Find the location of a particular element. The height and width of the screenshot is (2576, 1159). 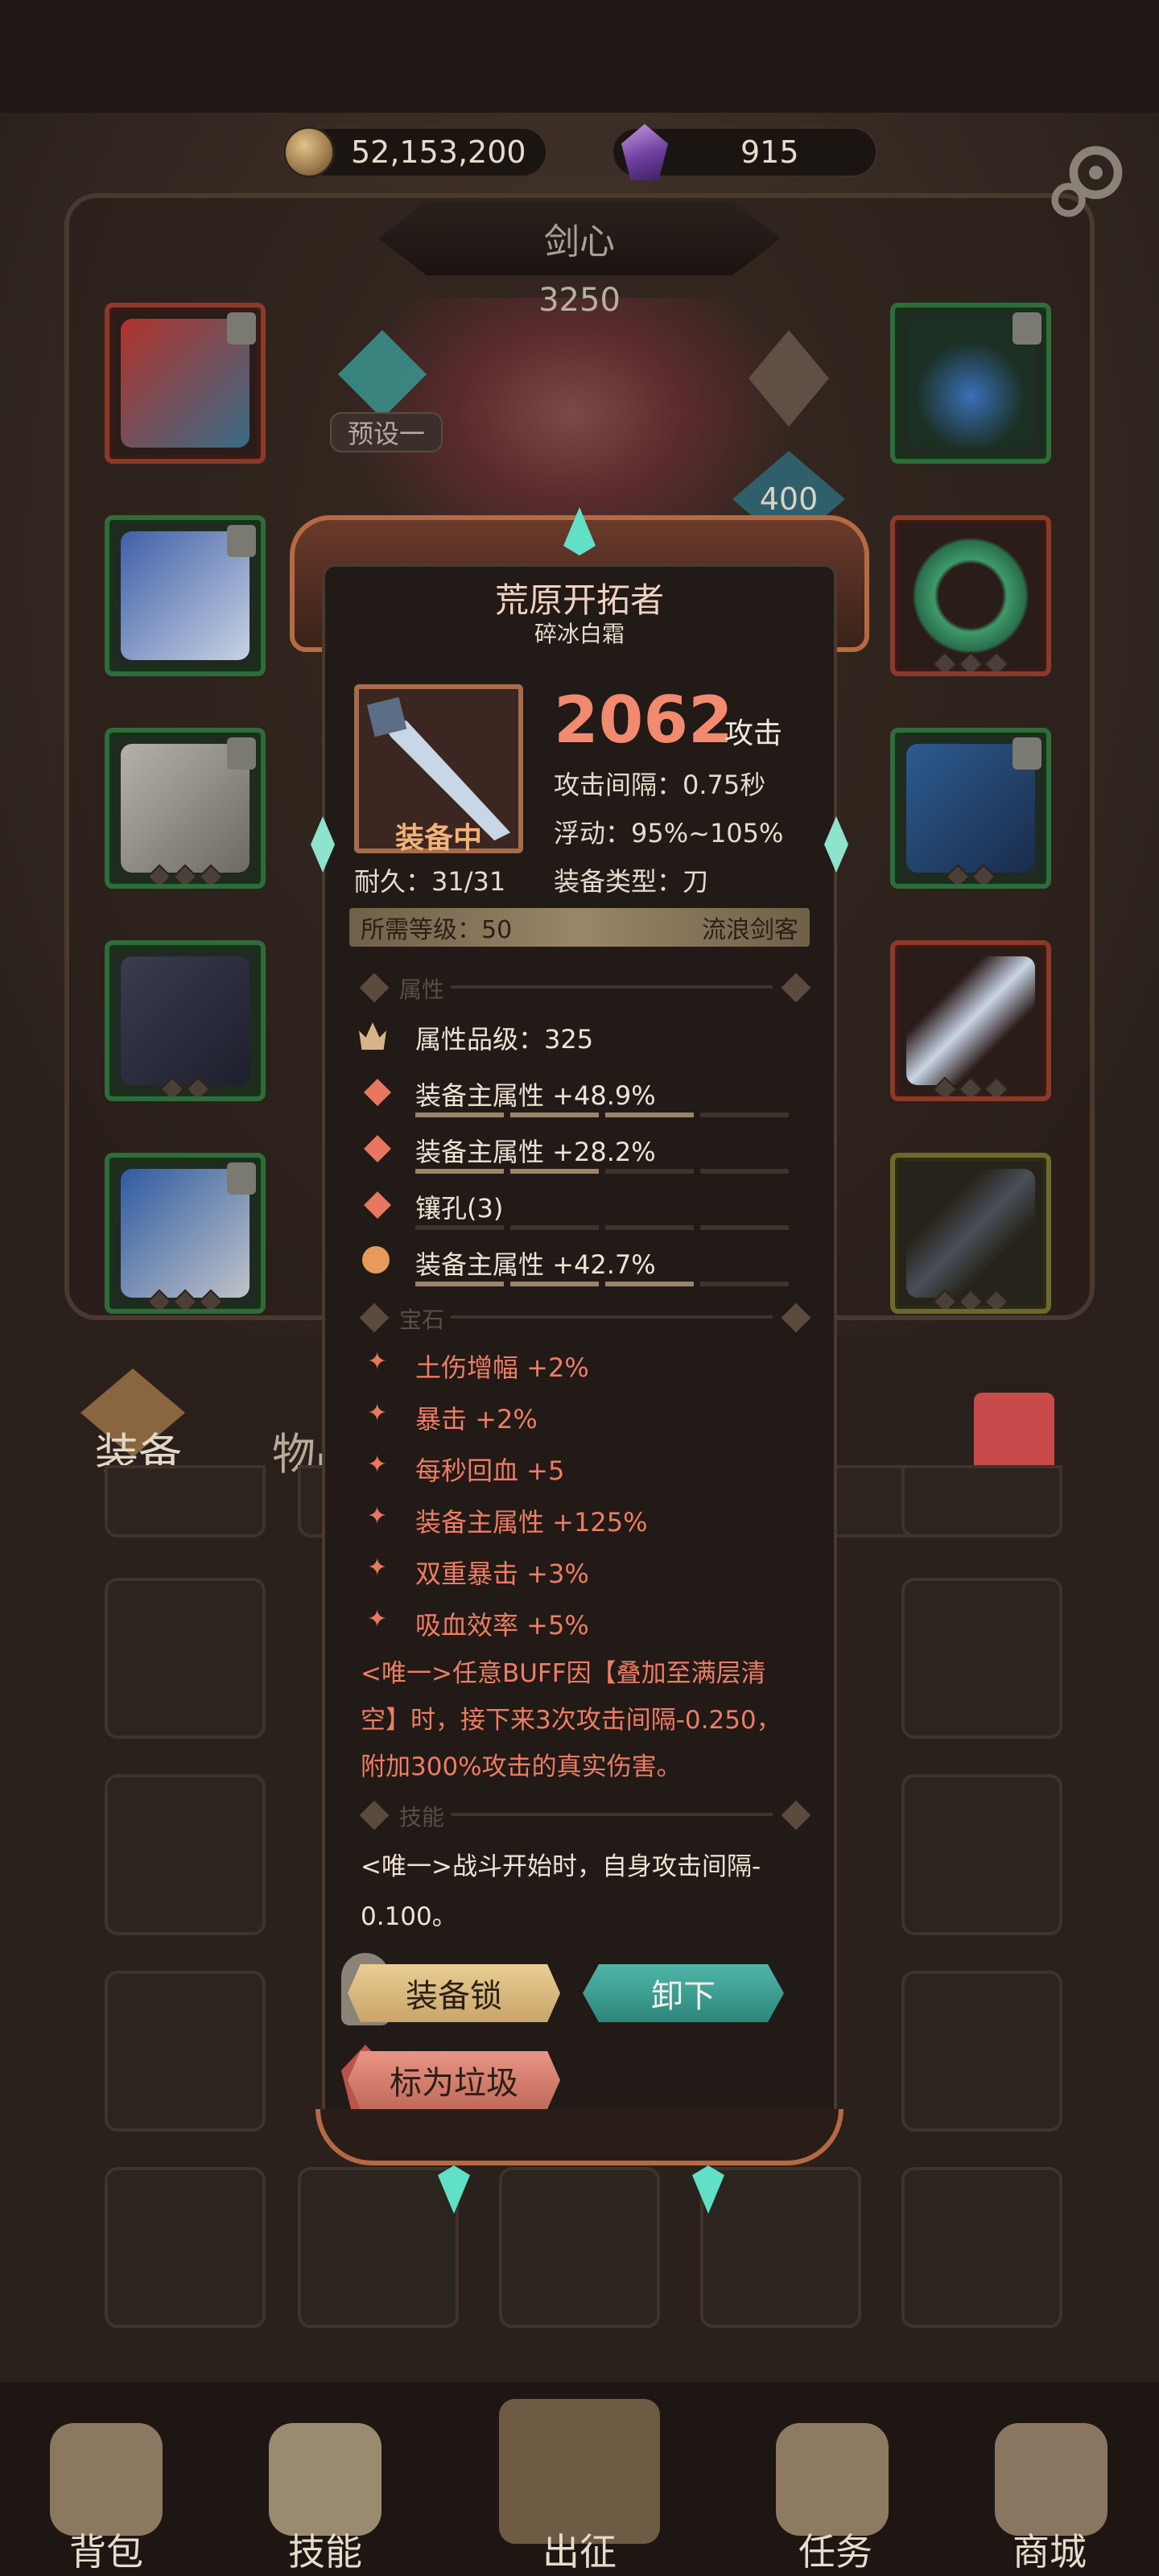

preset-button: 预设一 is located at coordinates (386, 432).